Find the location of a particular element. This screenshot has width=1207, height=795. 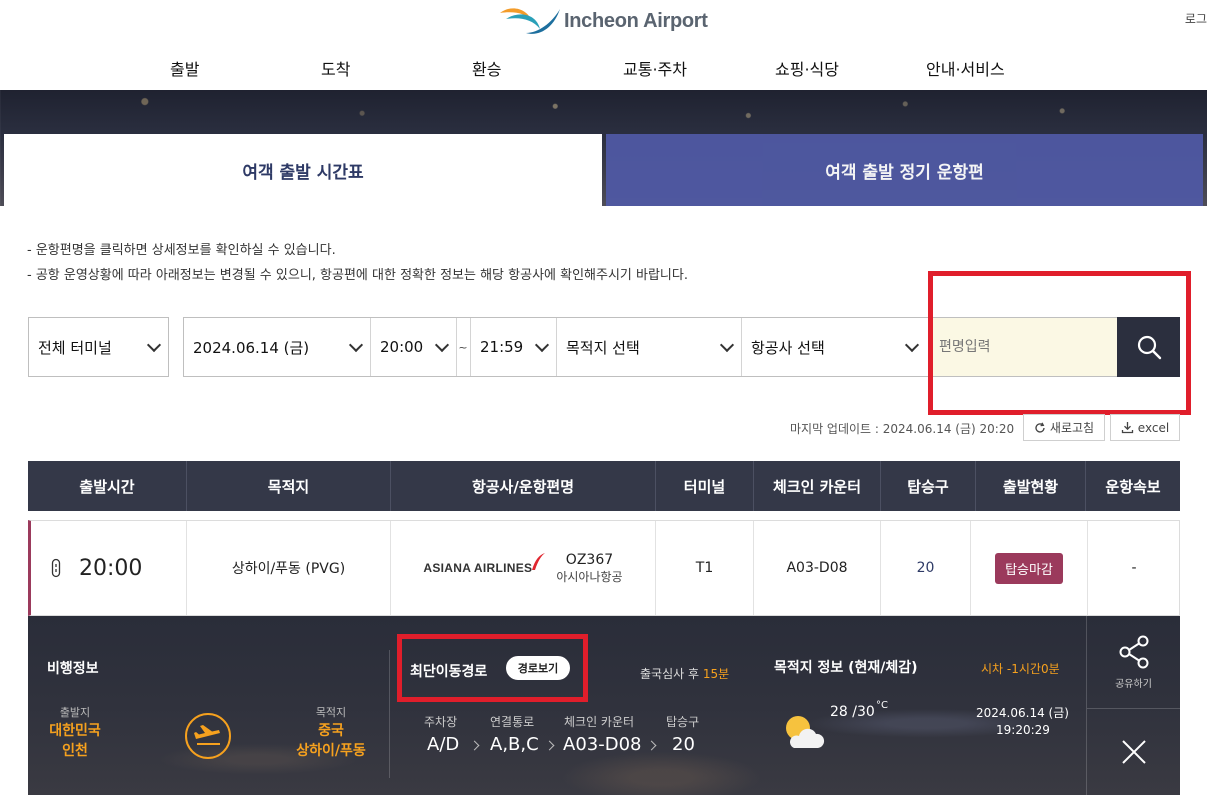

download-icon is located at coordinates (1127, 428).